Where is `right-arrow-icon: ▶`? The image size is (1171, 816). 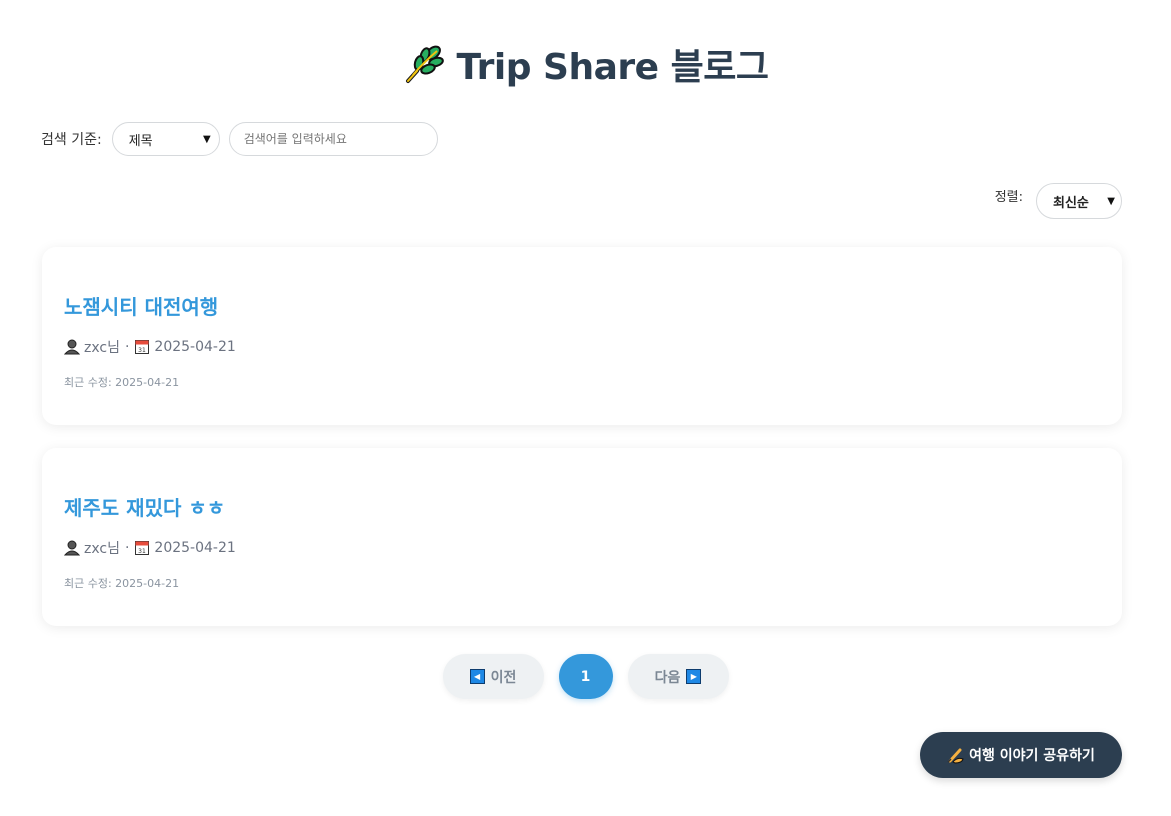
right-arrow-icon: ▶ is located at coordinates (694, 676).